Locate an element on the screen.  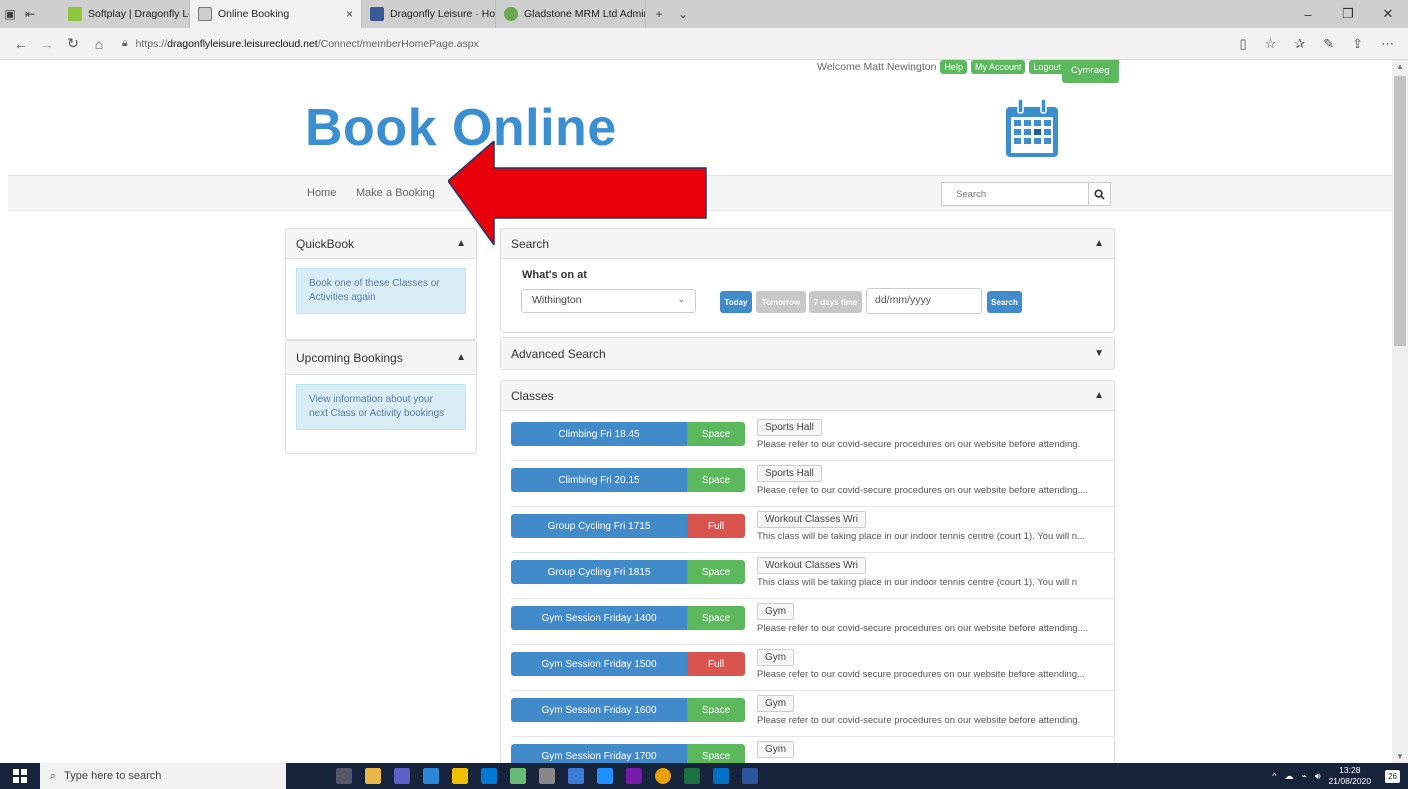
task-view-icon is located at coordinates (344, 776).